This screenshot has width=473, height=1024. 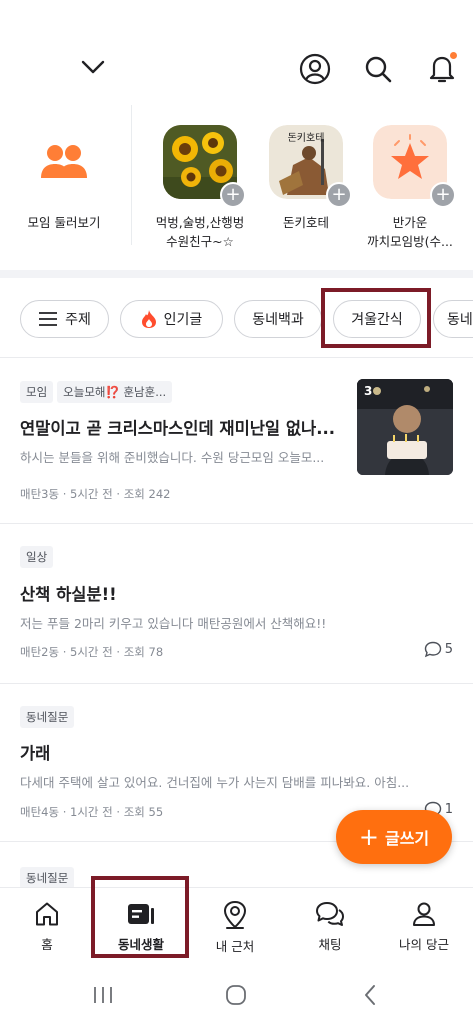 What do you see at coordinates (93, 67) in the screenshot?
I see `chevron-down-icon` at bounding box center [93, 67].